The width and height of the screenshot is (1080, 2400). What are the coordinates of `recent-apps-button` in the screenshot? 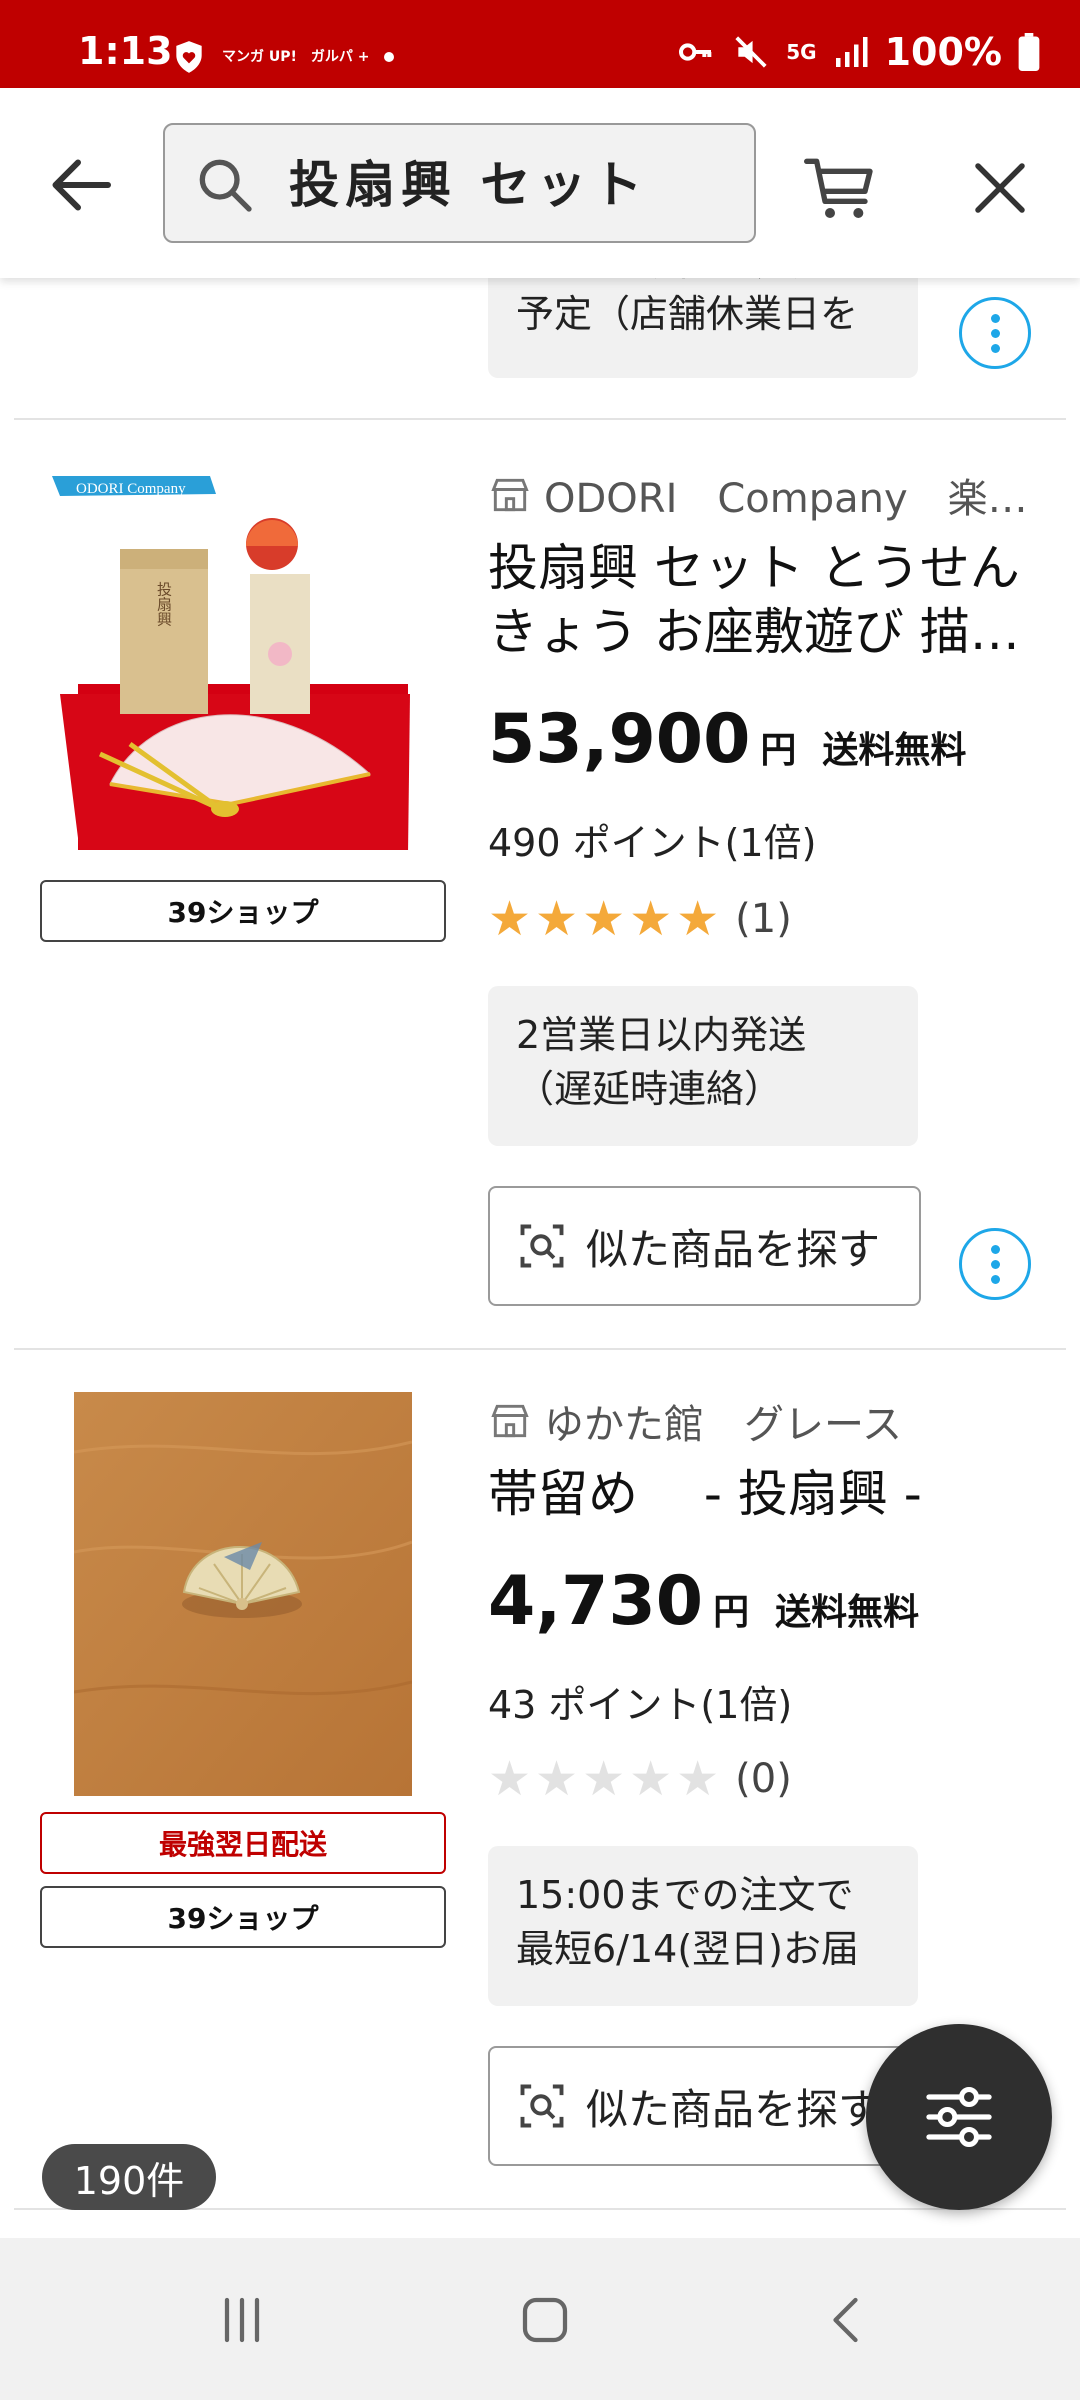 It's located at (242, 2320).